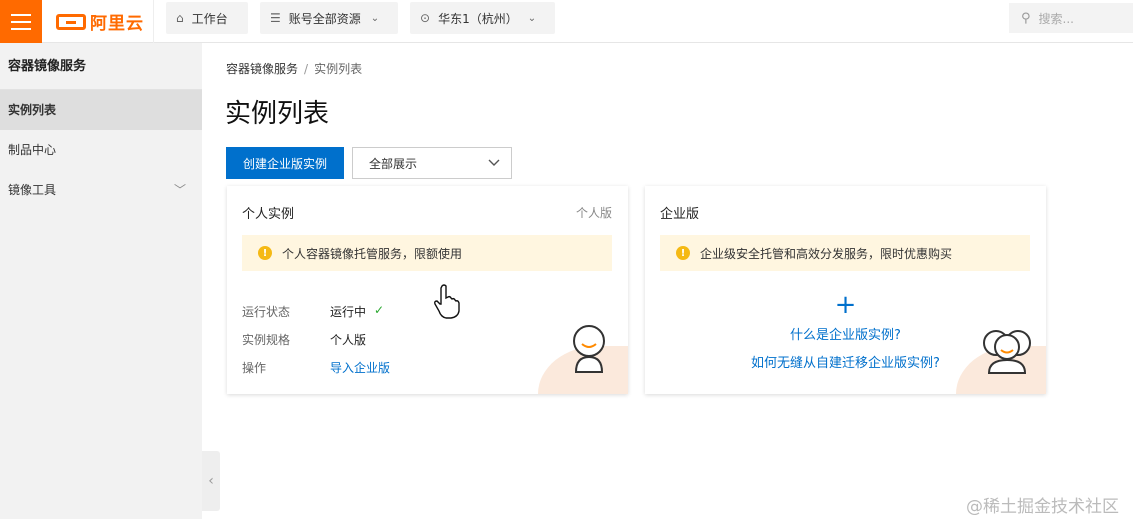 This screenshot has height=519, width=1133. I want to click on aliyun-logo: 阿里云, so click(98, 21).